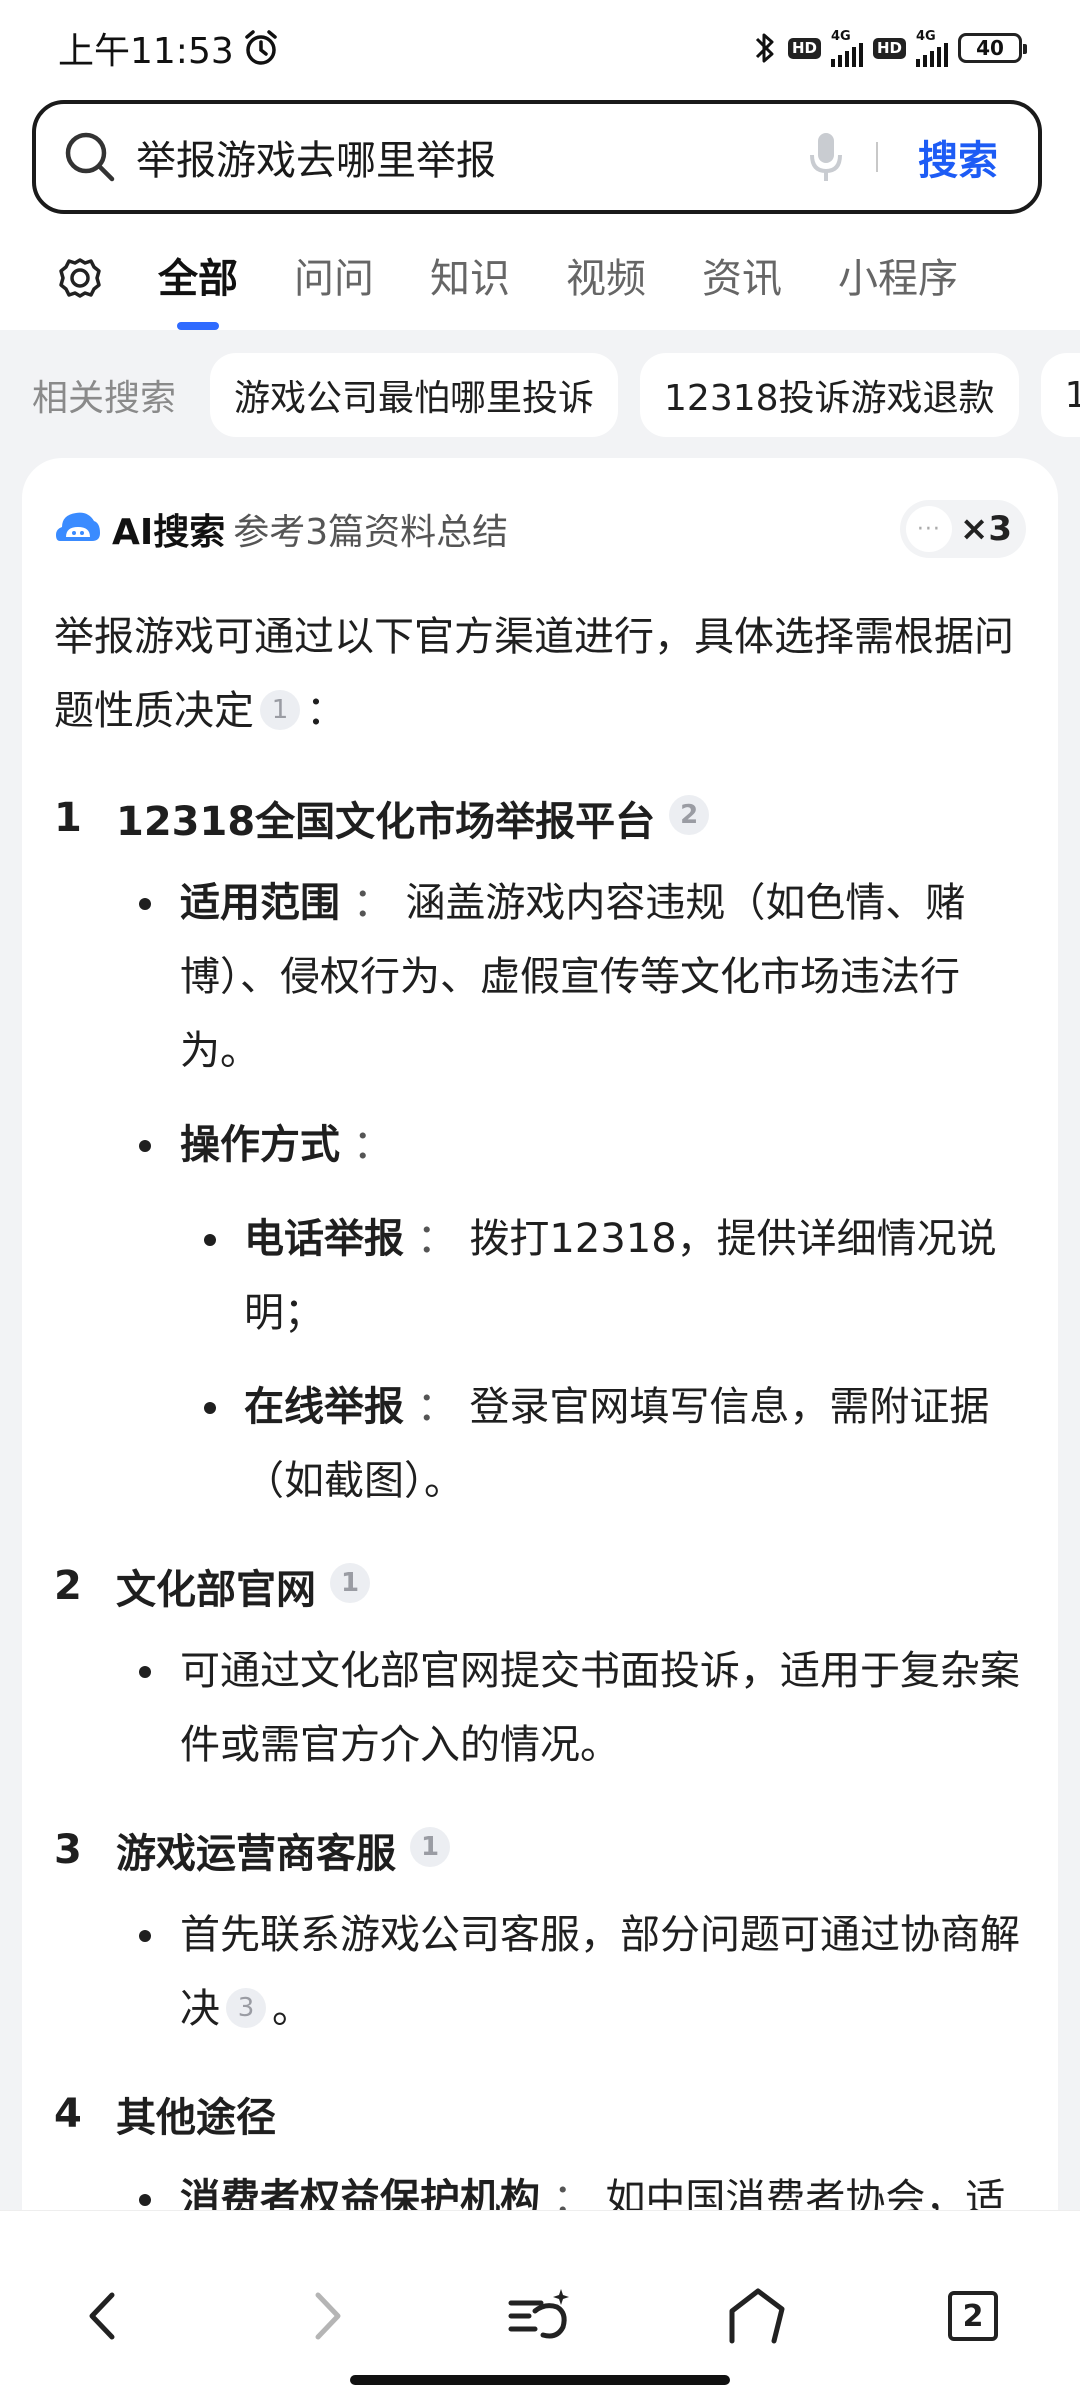 Image resolution: width=1080 pixels, height=2400 pixels. What do you see at coordinates (540, 2316) in the screenshot?
I see `ai-assistant-icon` at bounding box center [540, 2316].